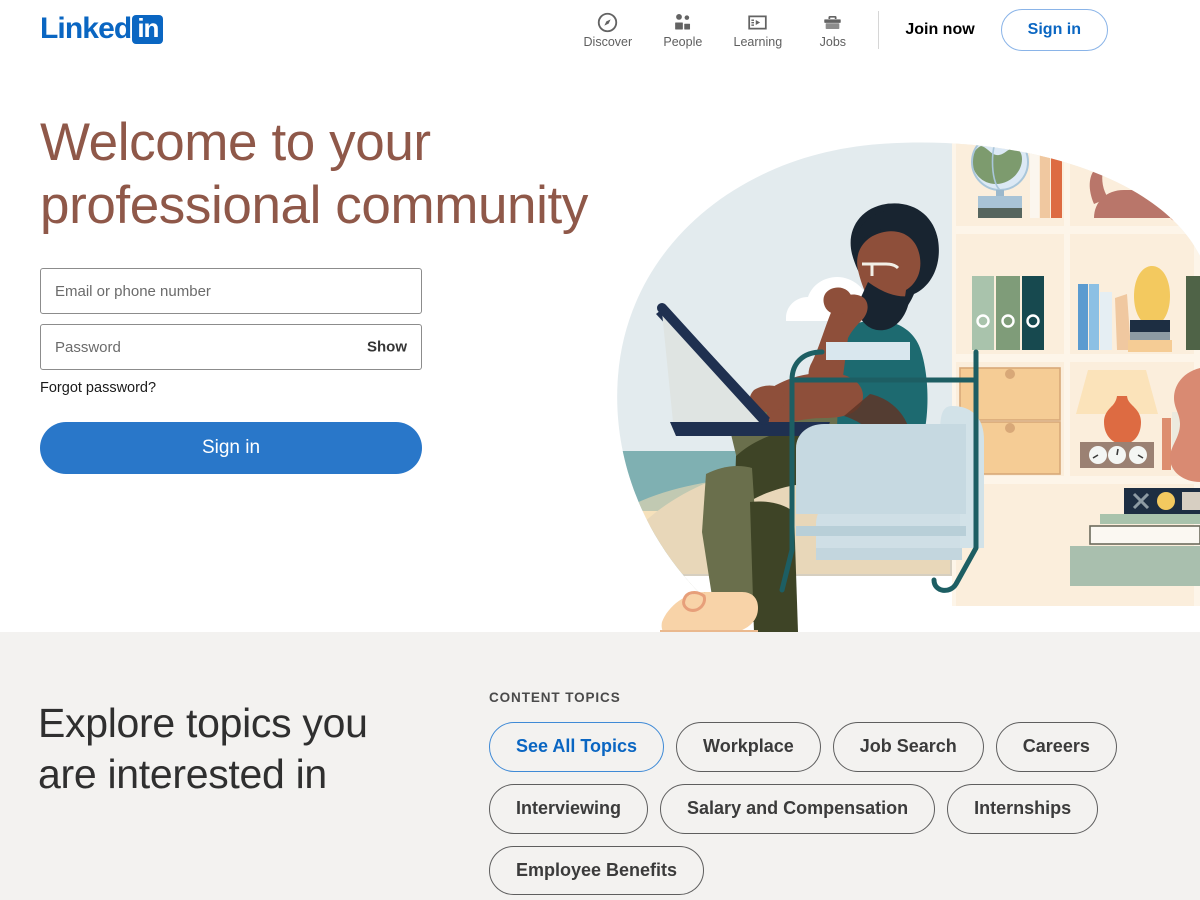  What do you see at coordinates (231, 371) in the screenshot?
I see `sign-in-form: Show Forgot password? Sign in` at bounding box center [231, 371].